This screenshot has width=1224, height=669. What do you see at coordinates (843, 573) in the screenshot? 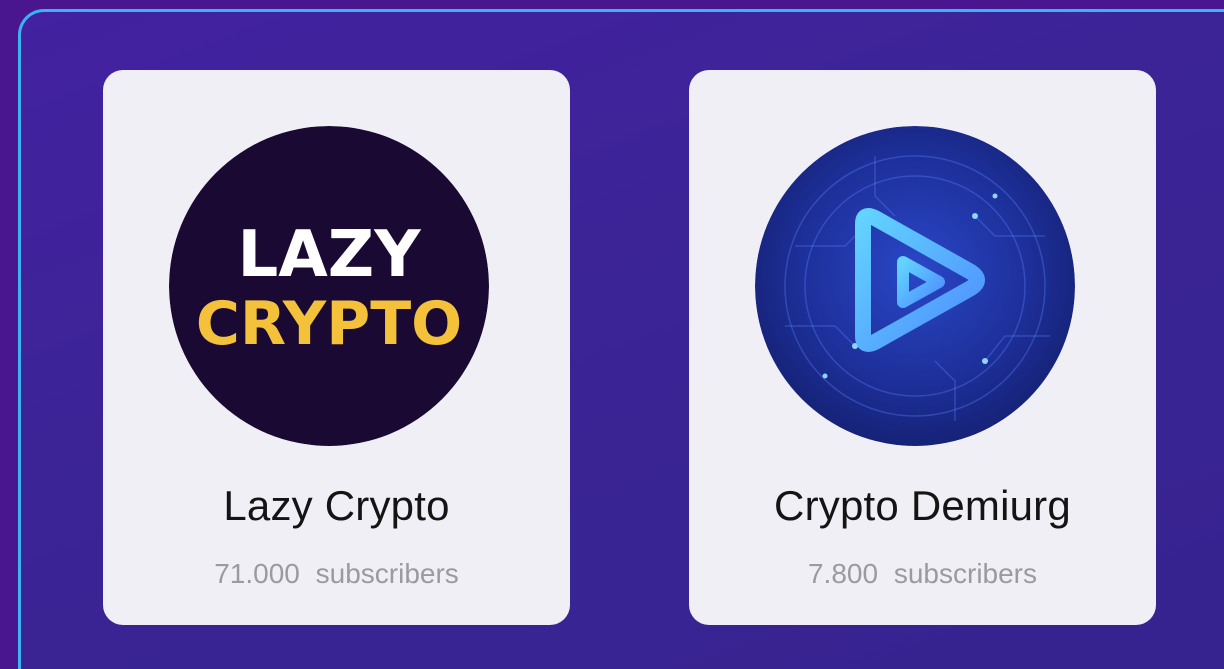
I see `subscriber-count: 7.800` at bounding box center [843, 573].